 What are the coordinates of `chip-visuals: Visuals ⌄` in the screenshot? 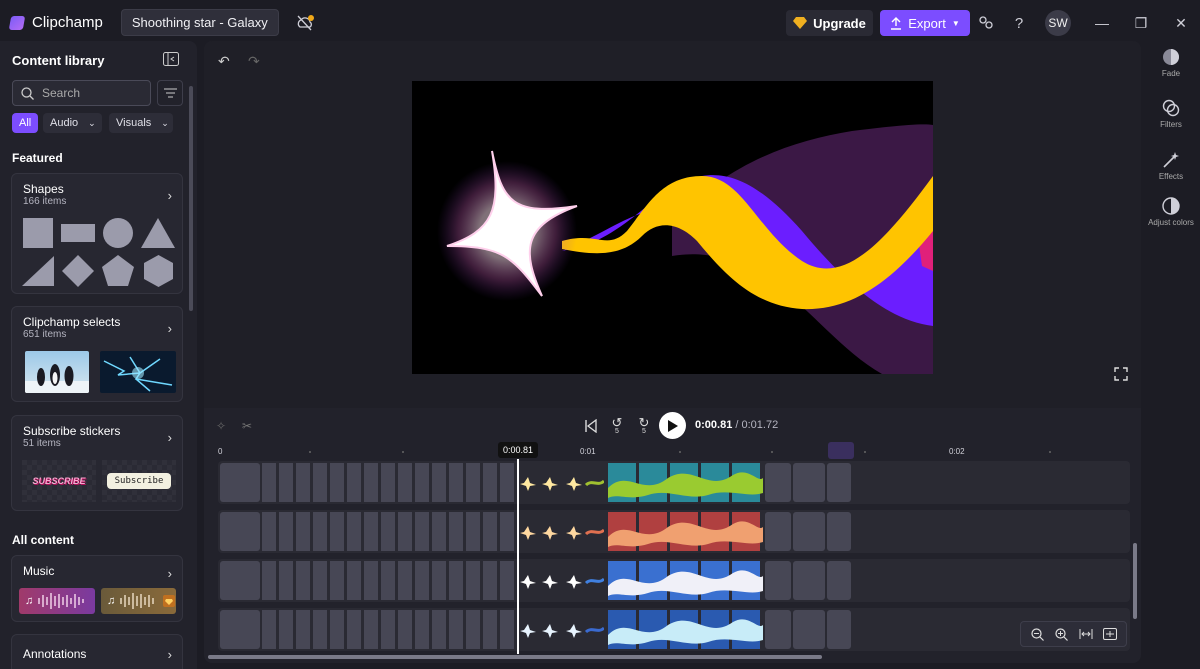 It's located at (141, 123).